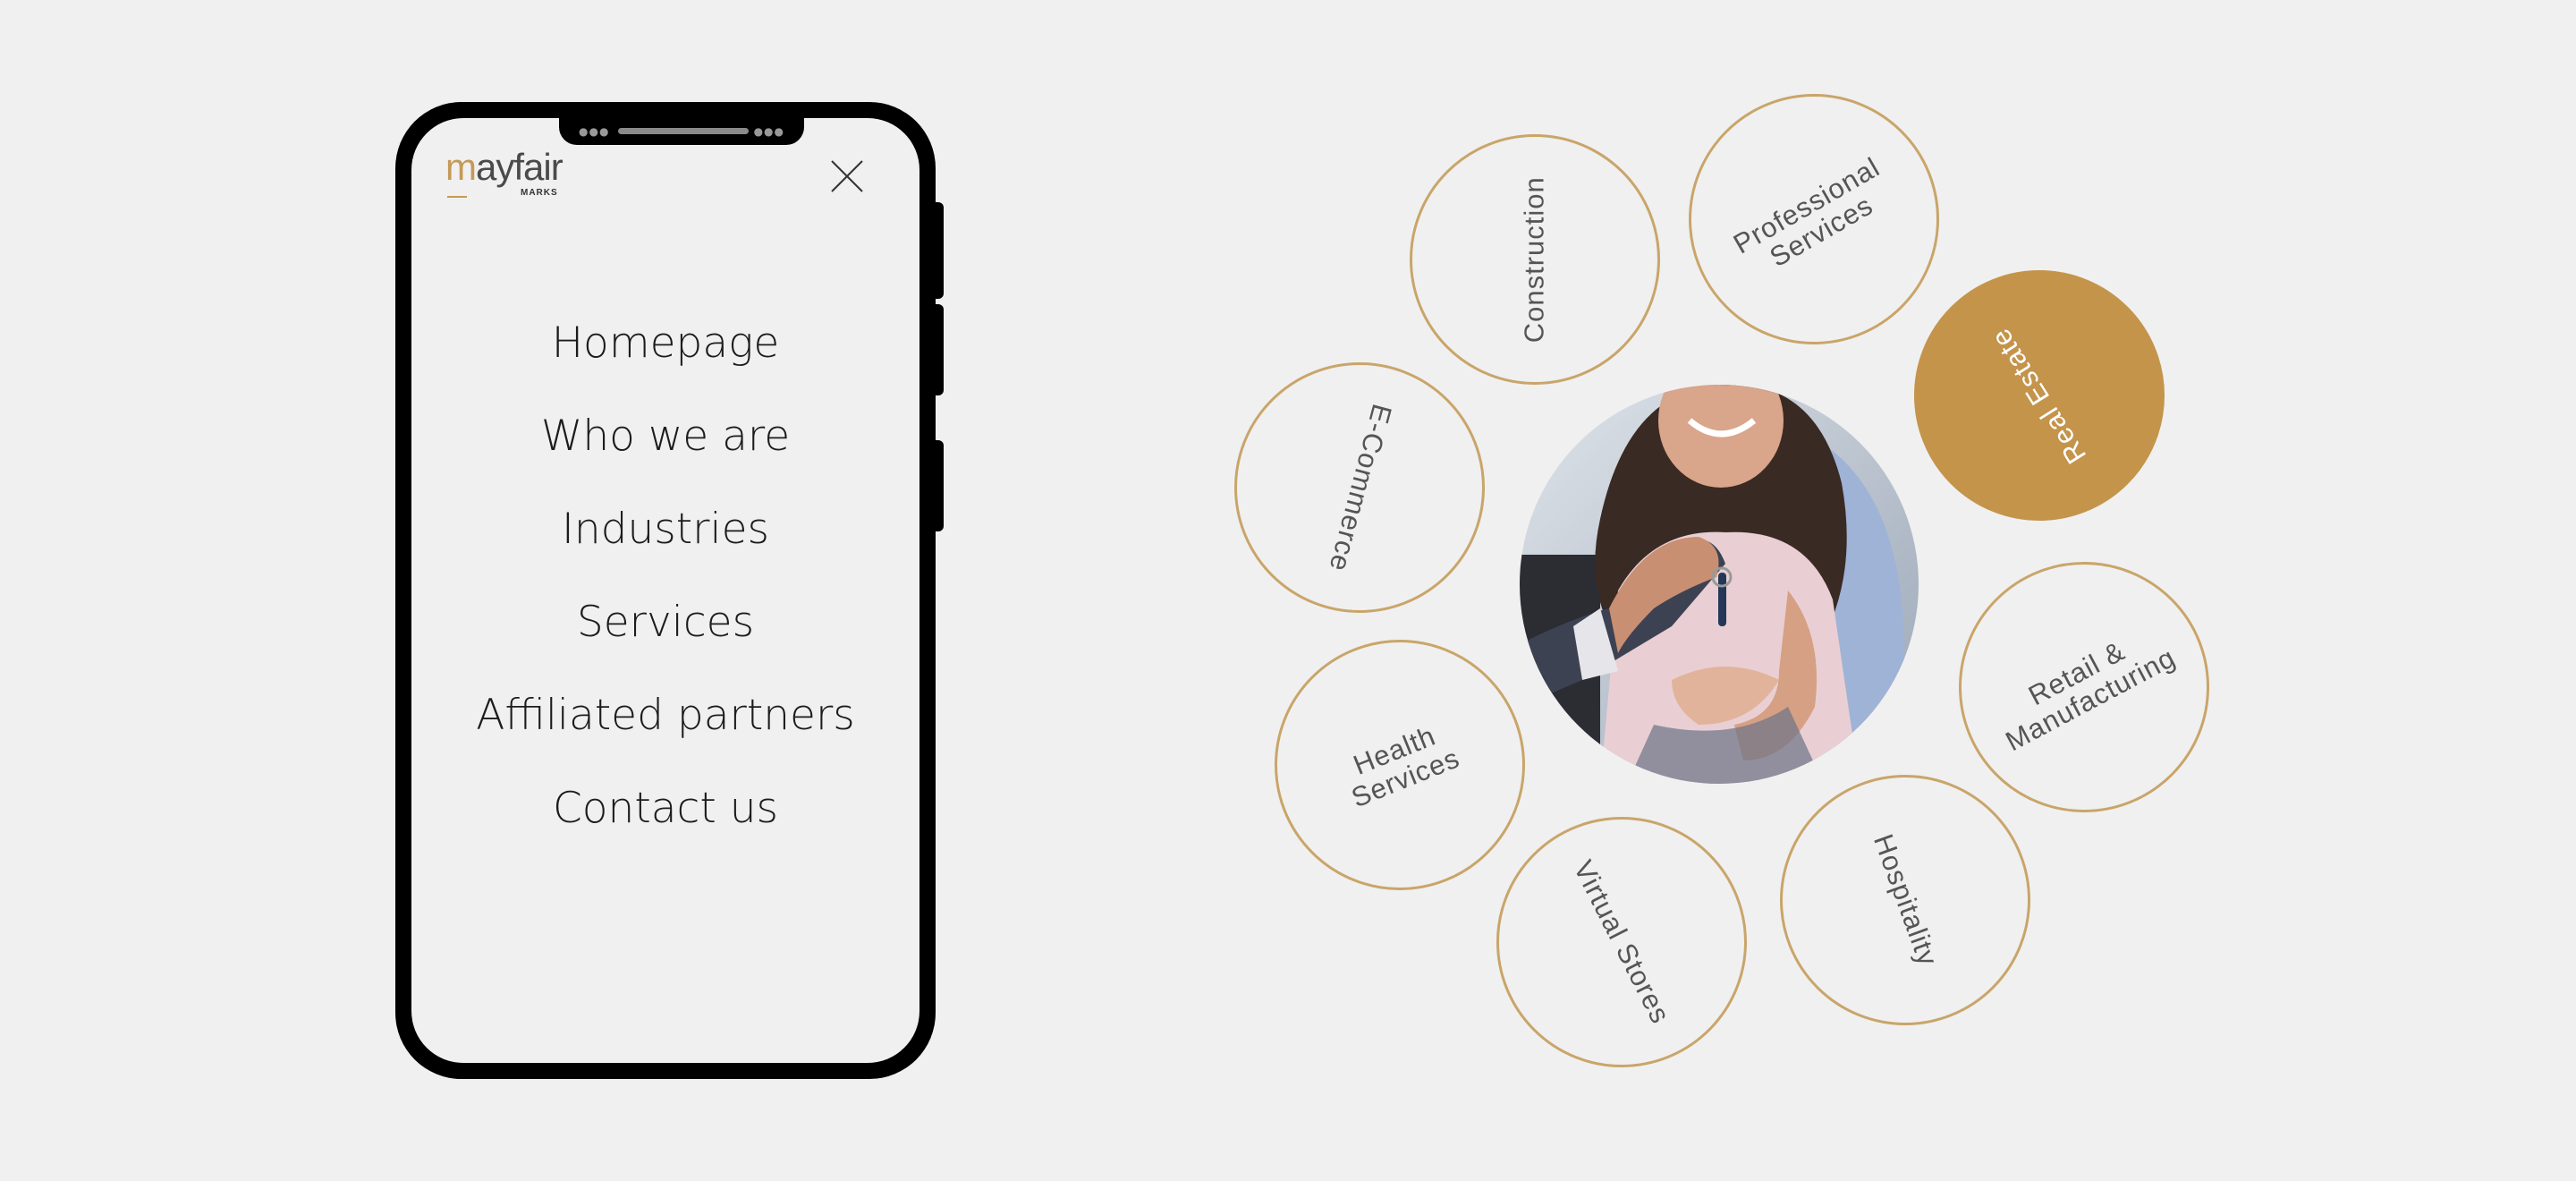 This screenshot has height=1181, width=2576. I want to click on industry-label: Hospitality, so click(1906, 900).